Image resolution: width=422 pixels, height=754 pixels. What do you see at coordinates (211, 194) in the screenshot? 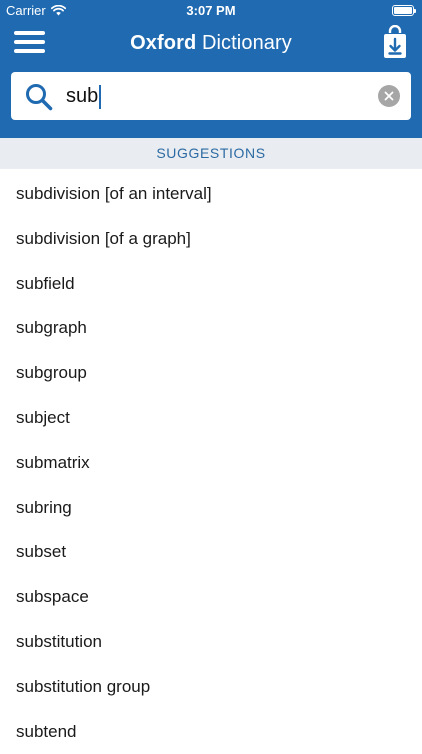
I see `suggestion-item: subdivision [of an interval]` at bounding box center [211, 194].